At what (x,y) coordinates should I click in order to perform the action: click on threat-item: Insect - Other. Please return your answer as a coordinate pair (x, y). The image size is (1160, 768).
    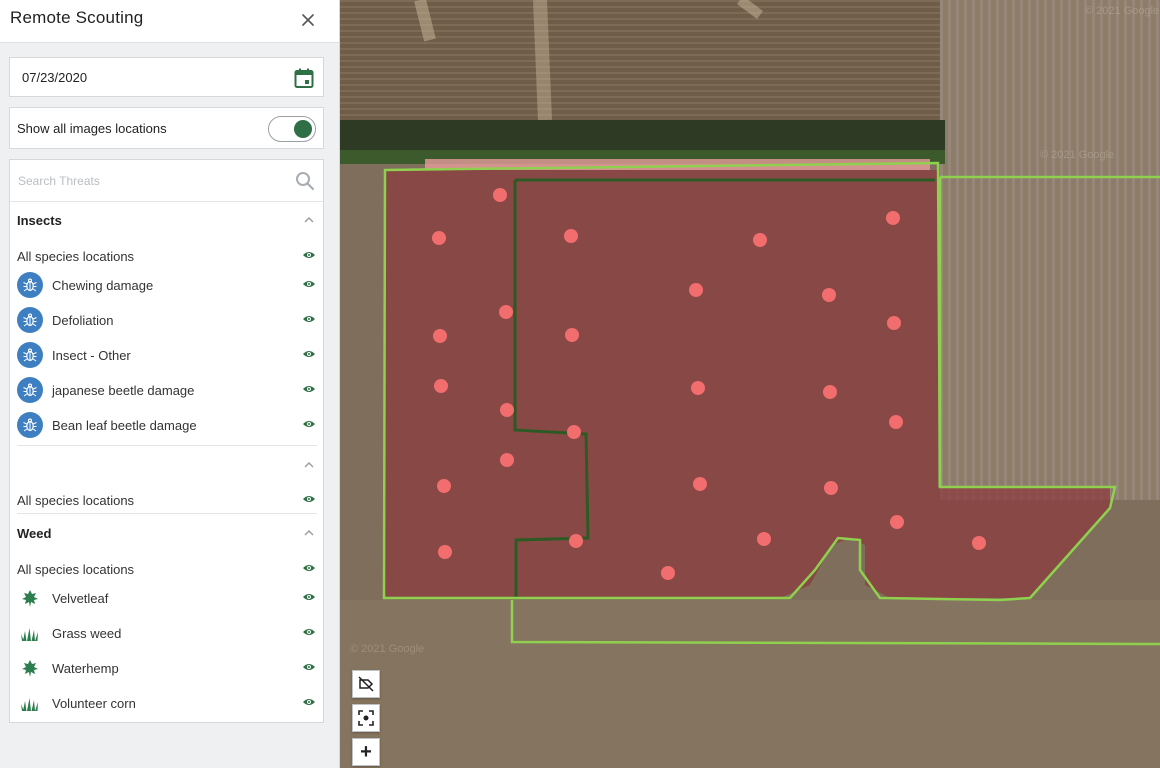
    Looking at the image, I should click on (167, 355).